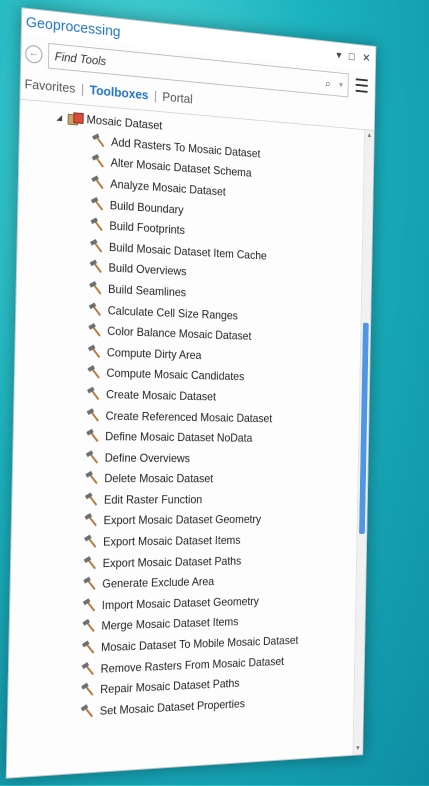 The image size is (429, 786). Describe the element at coordinates (364, 428) in the screenshot. I see `scroll-thumb` at that location.